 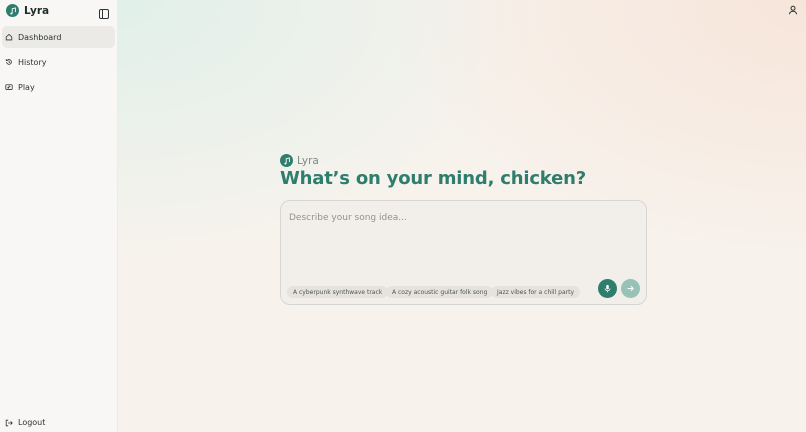 What do you see at coordinates (338, 292) in the screenshot?
I see `suggestion-chip: A cyberpunk synthwave track` at bounding box center [338, 292].